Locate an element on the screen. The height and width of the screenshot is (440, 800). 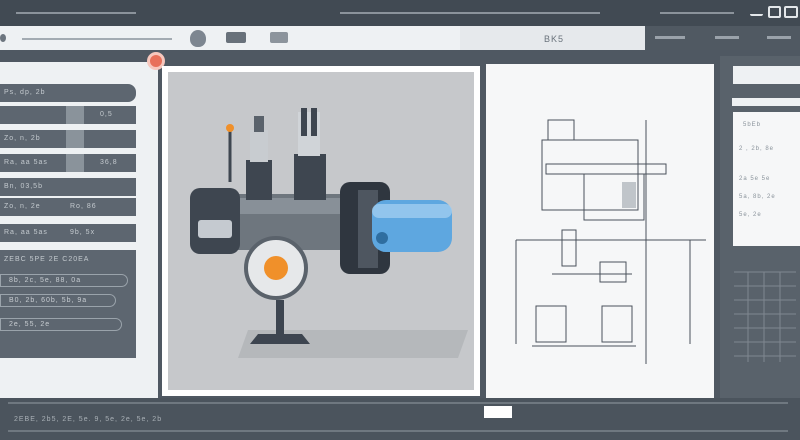
title-bar is located at coordinates (400, 13).